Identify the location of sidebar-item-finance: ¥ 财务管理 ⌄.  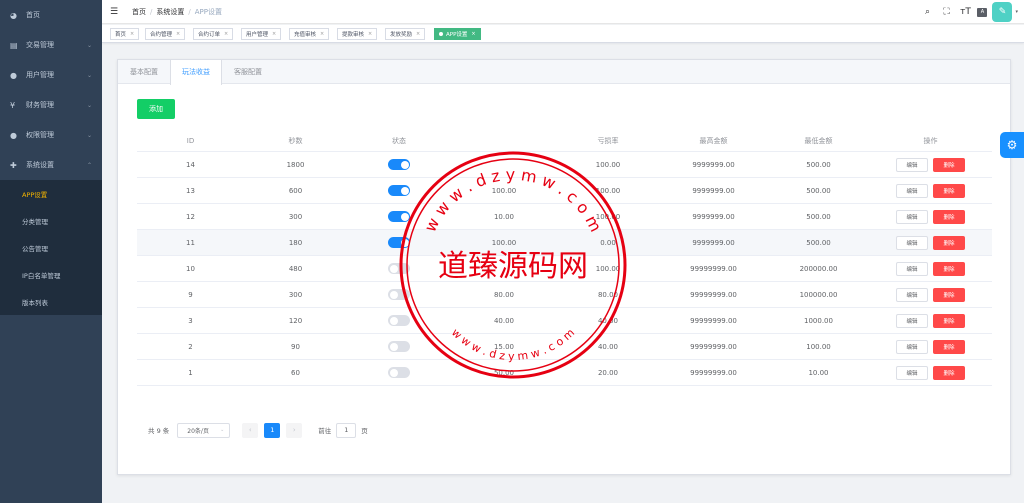
(51, 105).